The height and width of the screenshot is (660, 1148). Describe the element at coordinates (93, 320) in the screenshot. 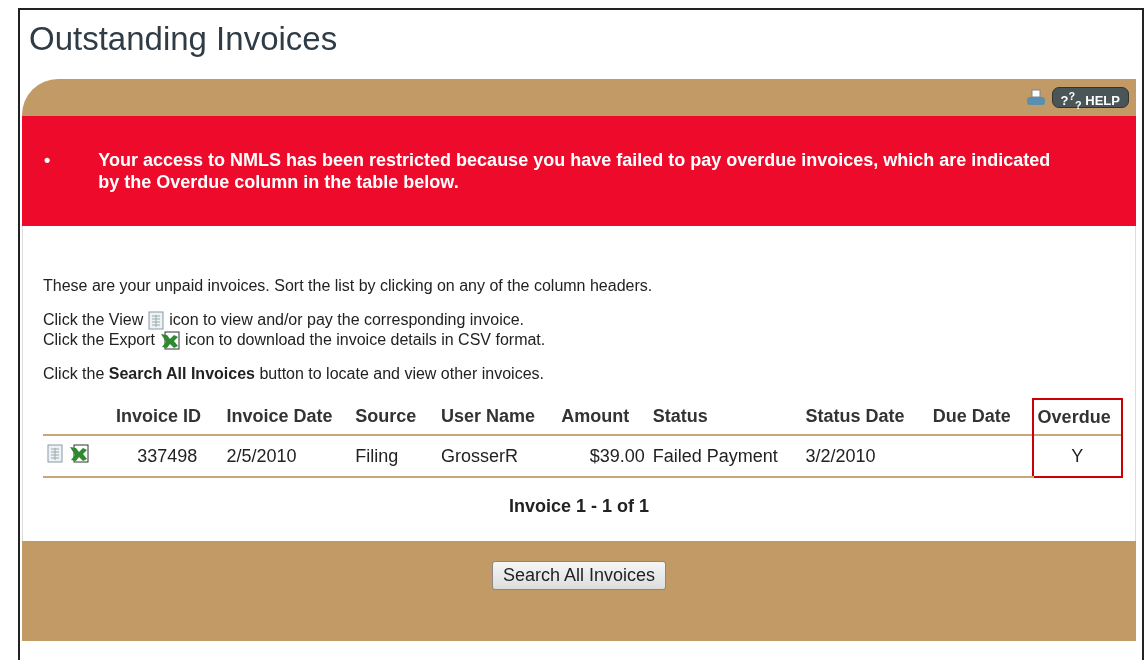

I see `instruction-text: Click the View` at that location.